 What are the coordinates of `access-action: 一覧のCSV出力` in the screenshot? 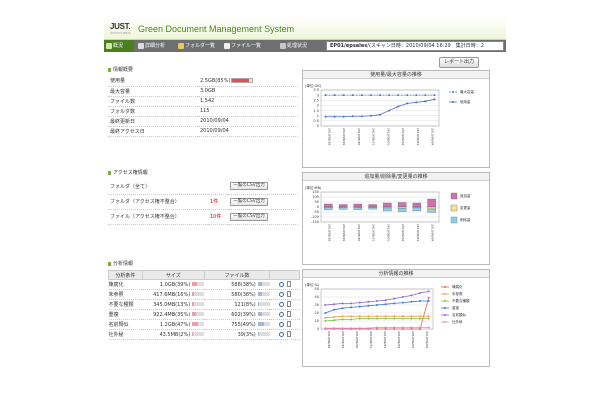 It's located at (263, 187).